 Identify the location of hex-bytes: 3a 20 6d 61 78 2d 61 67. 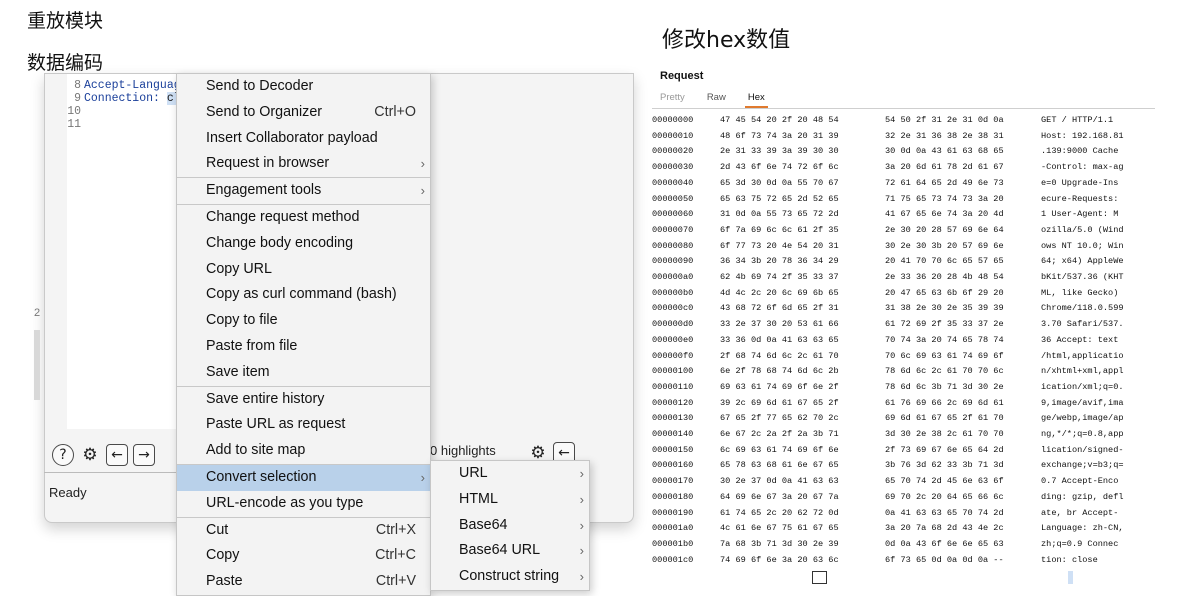
(944, 167).